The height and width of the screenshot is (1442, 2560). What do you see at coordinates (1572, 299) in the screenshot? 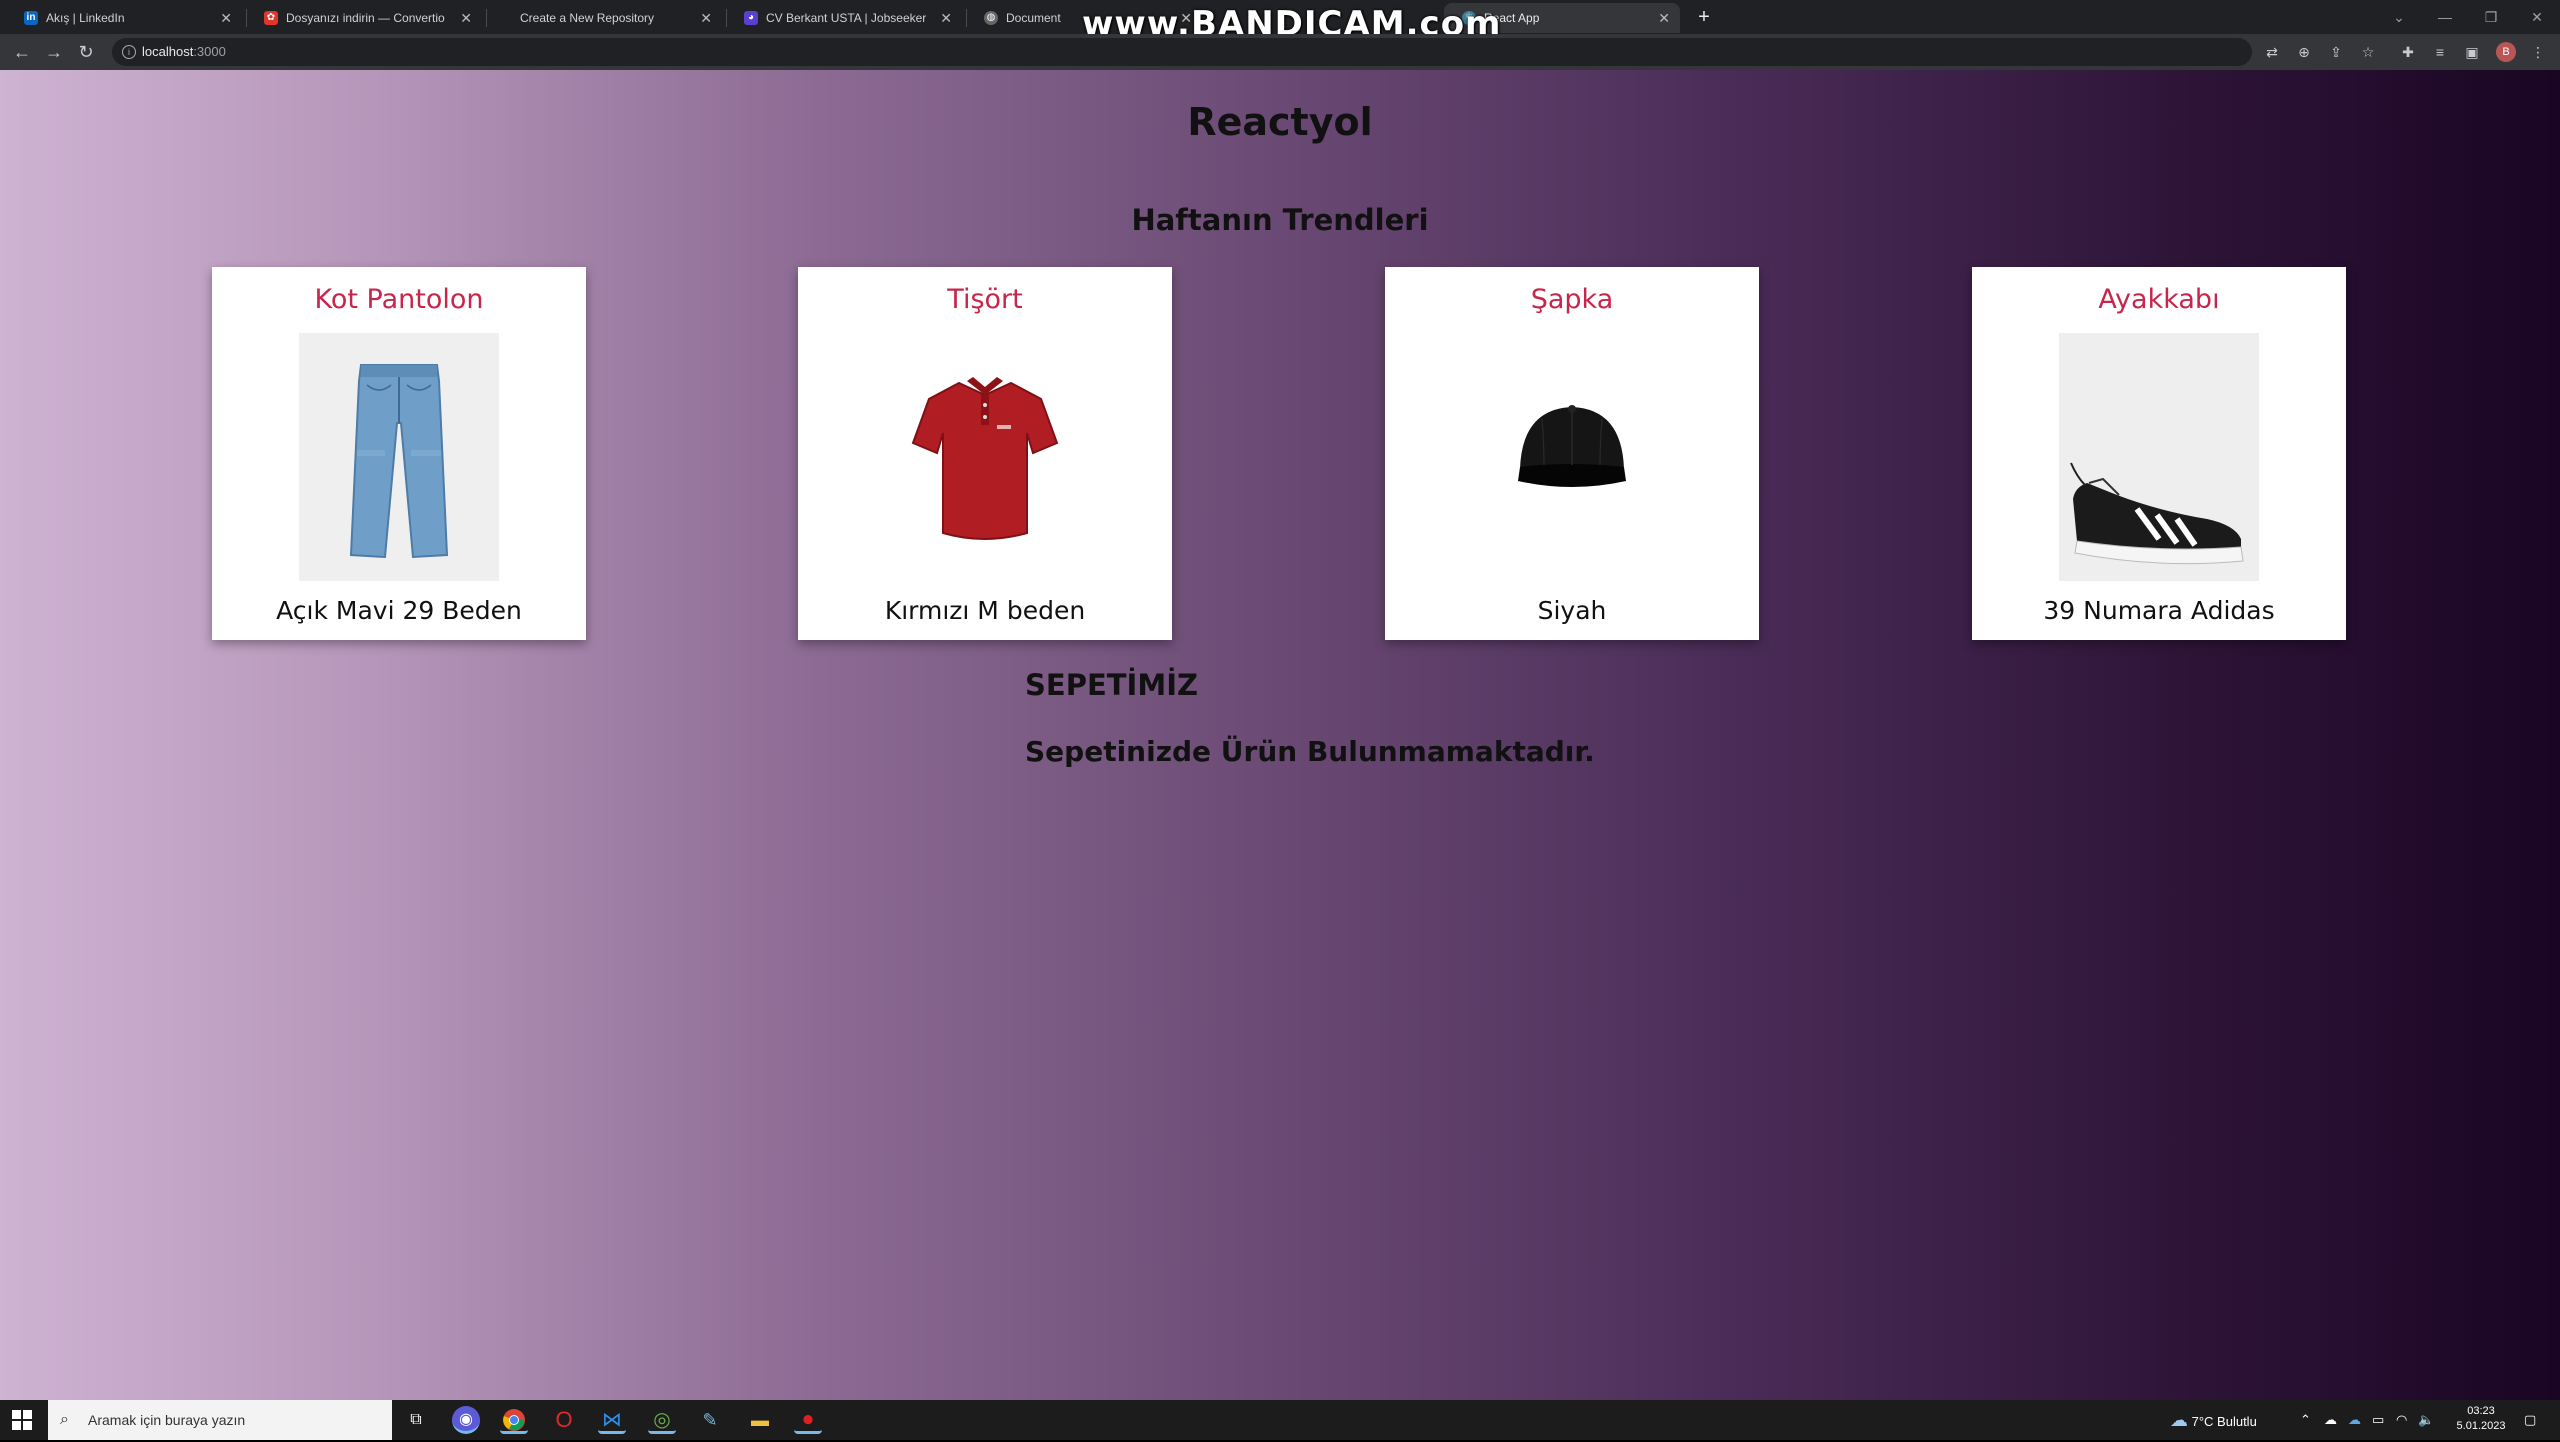
I see `product-name: Şapka` at bounding box center [1572, 299].